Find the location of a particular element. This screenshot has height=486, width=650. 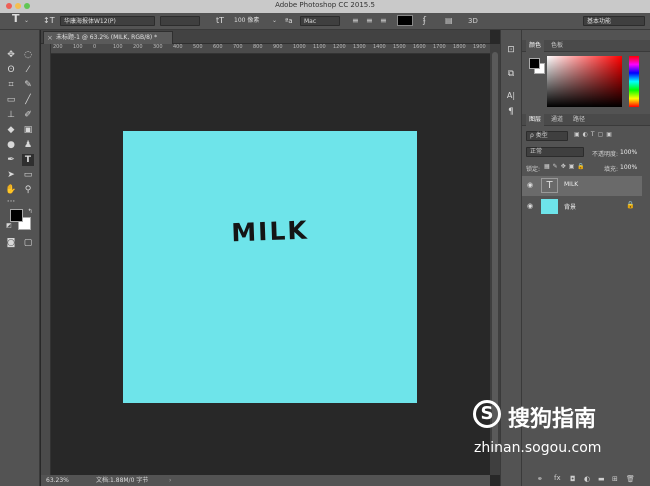

align-center-icon: ≡ is located at coordinates (369, 21).